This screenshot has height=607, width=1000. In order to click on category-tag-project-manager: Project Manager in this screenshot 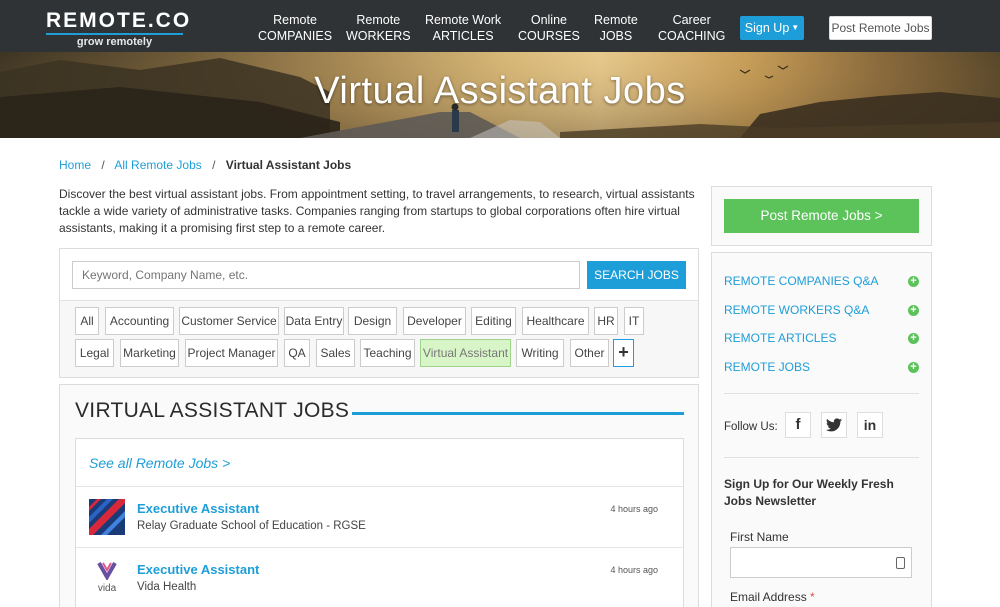, I will do `click(231, 353)`.